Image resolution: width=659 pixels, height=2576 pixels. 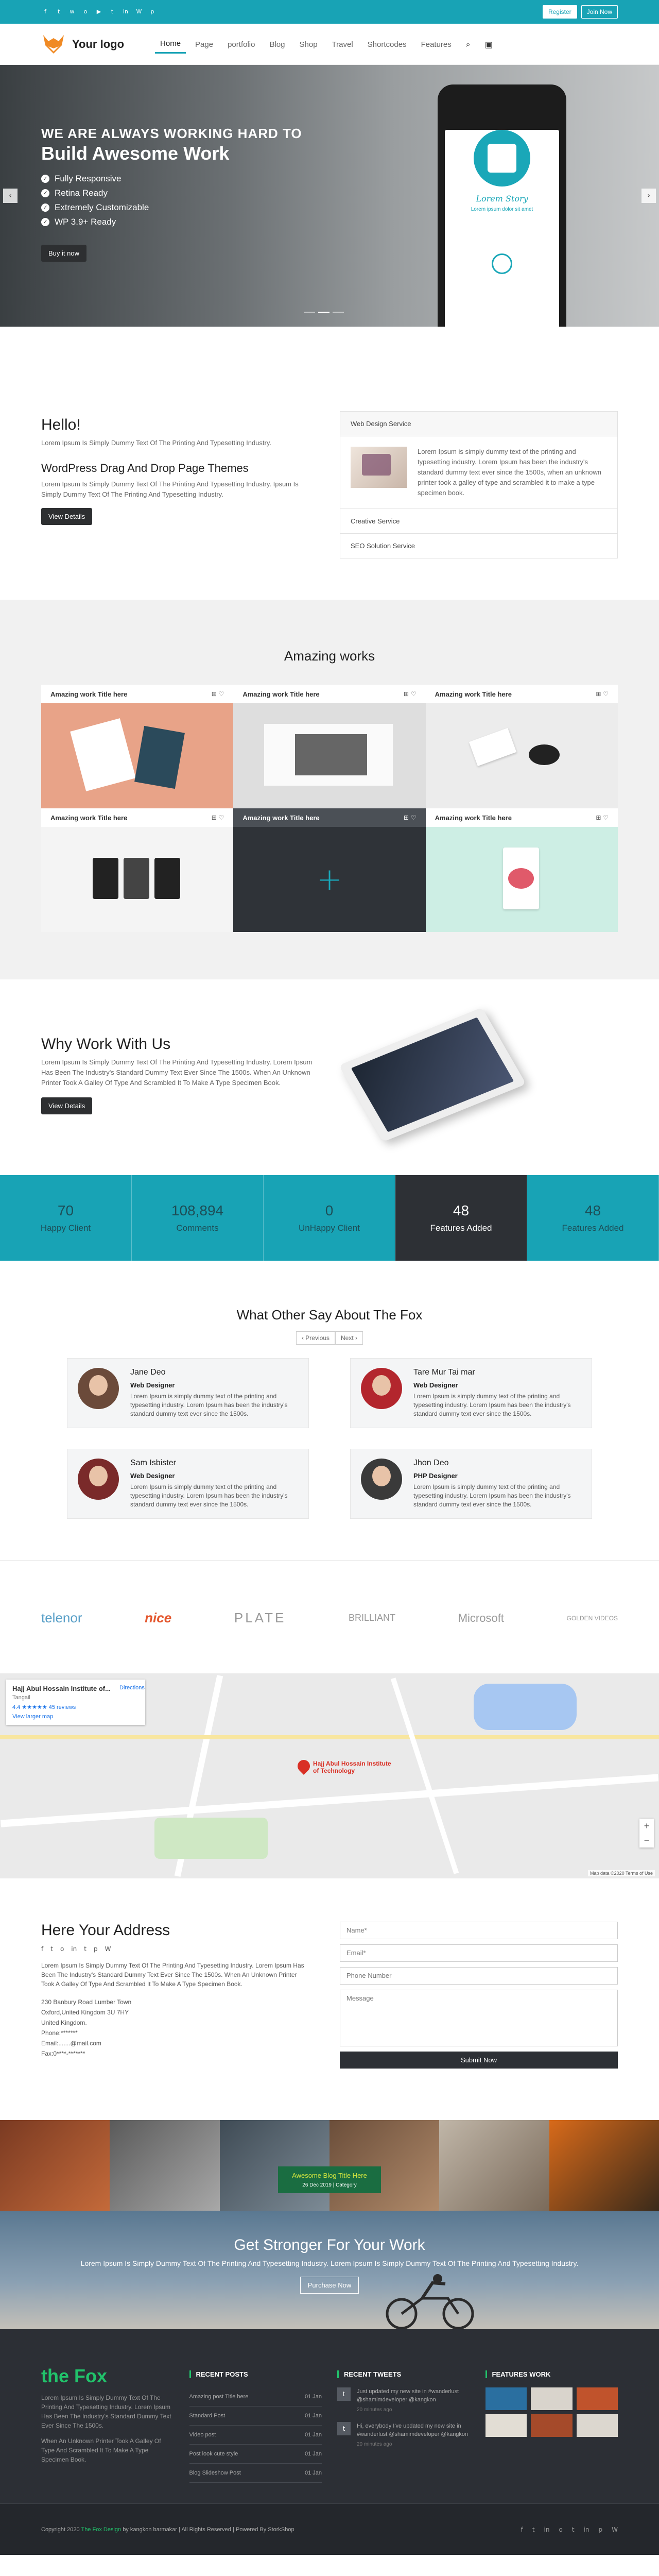 I want to click on nav-blog: Blog, so click(x=277, y=44).